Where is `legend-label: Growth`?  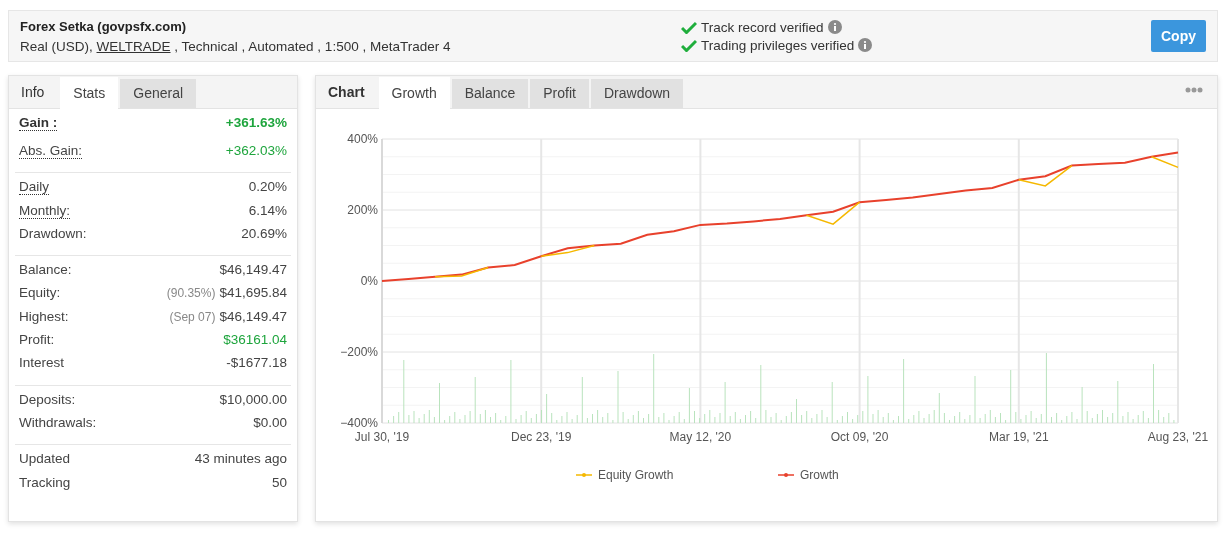 legend-label: Growth is located at coordinates (819, 475).